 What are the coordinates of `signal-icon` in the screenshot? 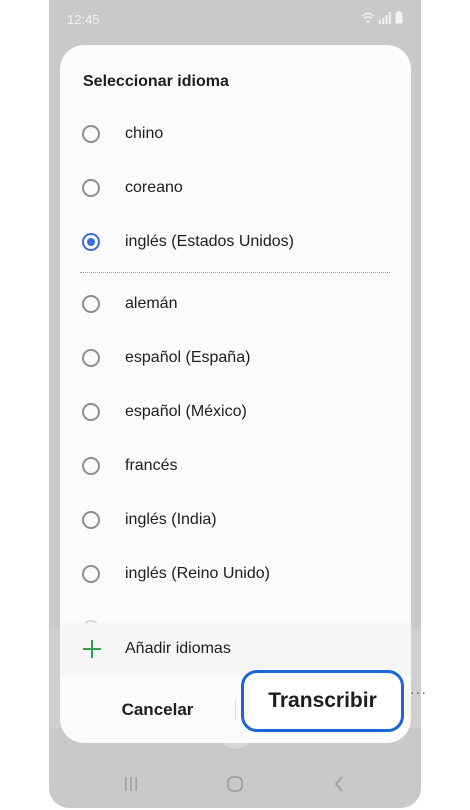 It's located at (385, 17).